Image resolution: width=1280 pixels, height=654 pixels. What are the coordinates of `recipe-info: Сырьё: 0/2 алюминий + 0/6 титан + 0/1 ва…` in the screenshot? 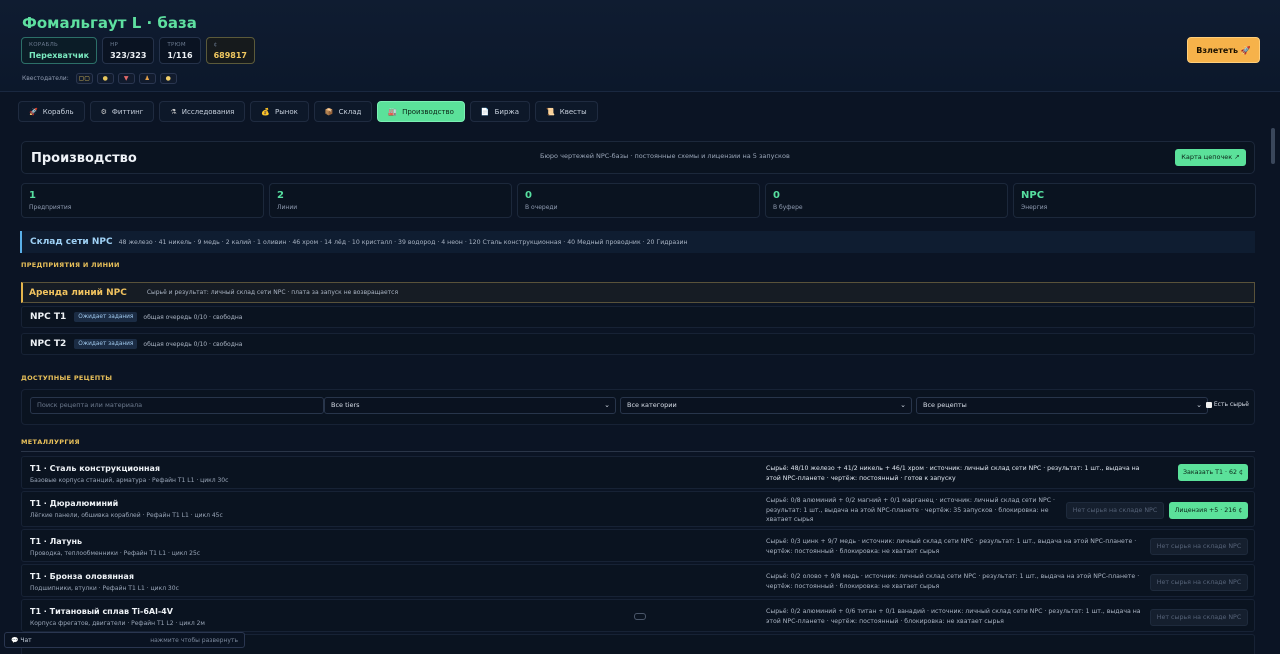 It's located at (953, 616).